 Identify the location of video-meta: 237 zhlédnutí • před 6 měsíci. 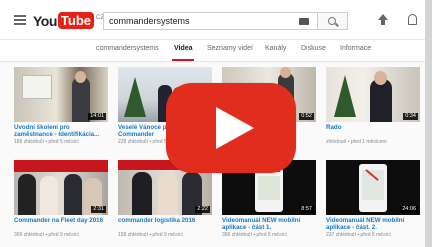
(358, 235).